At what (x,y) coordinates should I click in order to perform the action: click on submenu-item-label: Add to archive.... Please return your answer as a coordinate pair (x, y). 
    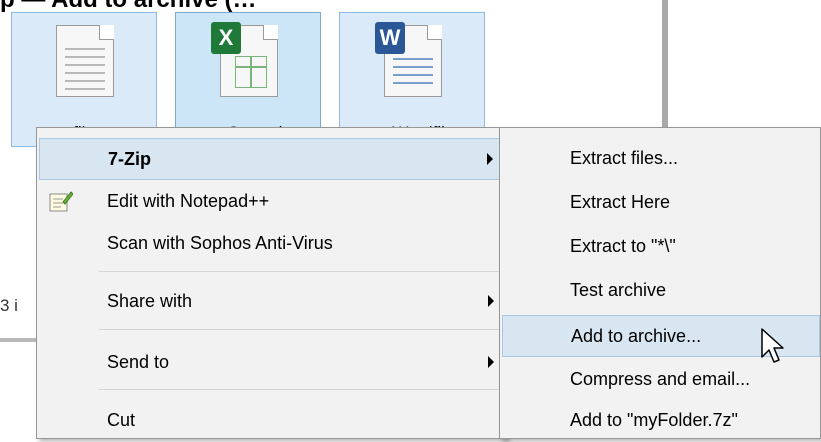
    Looking at the image, I should click on (636, 336).